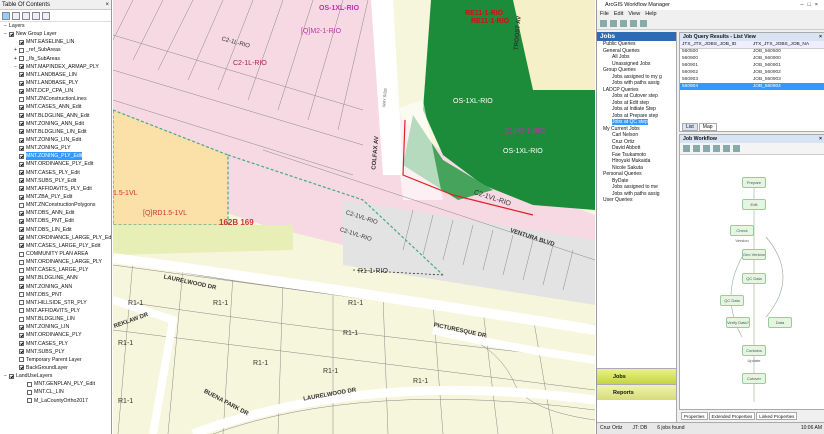 Image resolution: width=824 pixels, height=434 pixels. What do you see at coordinates (716, 148) in the screenshot?
I see `pan-icon` at bounding box center [716, 148].